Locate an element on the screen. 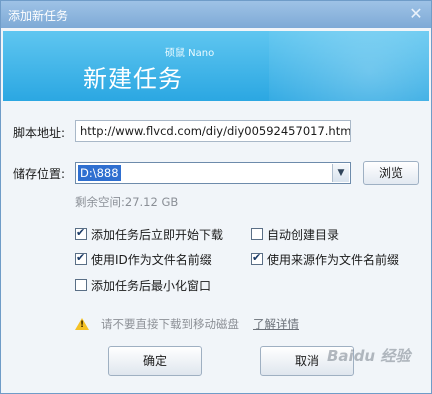 The width and height of the screenshot is (432, 394). warning-text: 请不要直接下载到移动磁盘 is located at coordinates (170, 324).